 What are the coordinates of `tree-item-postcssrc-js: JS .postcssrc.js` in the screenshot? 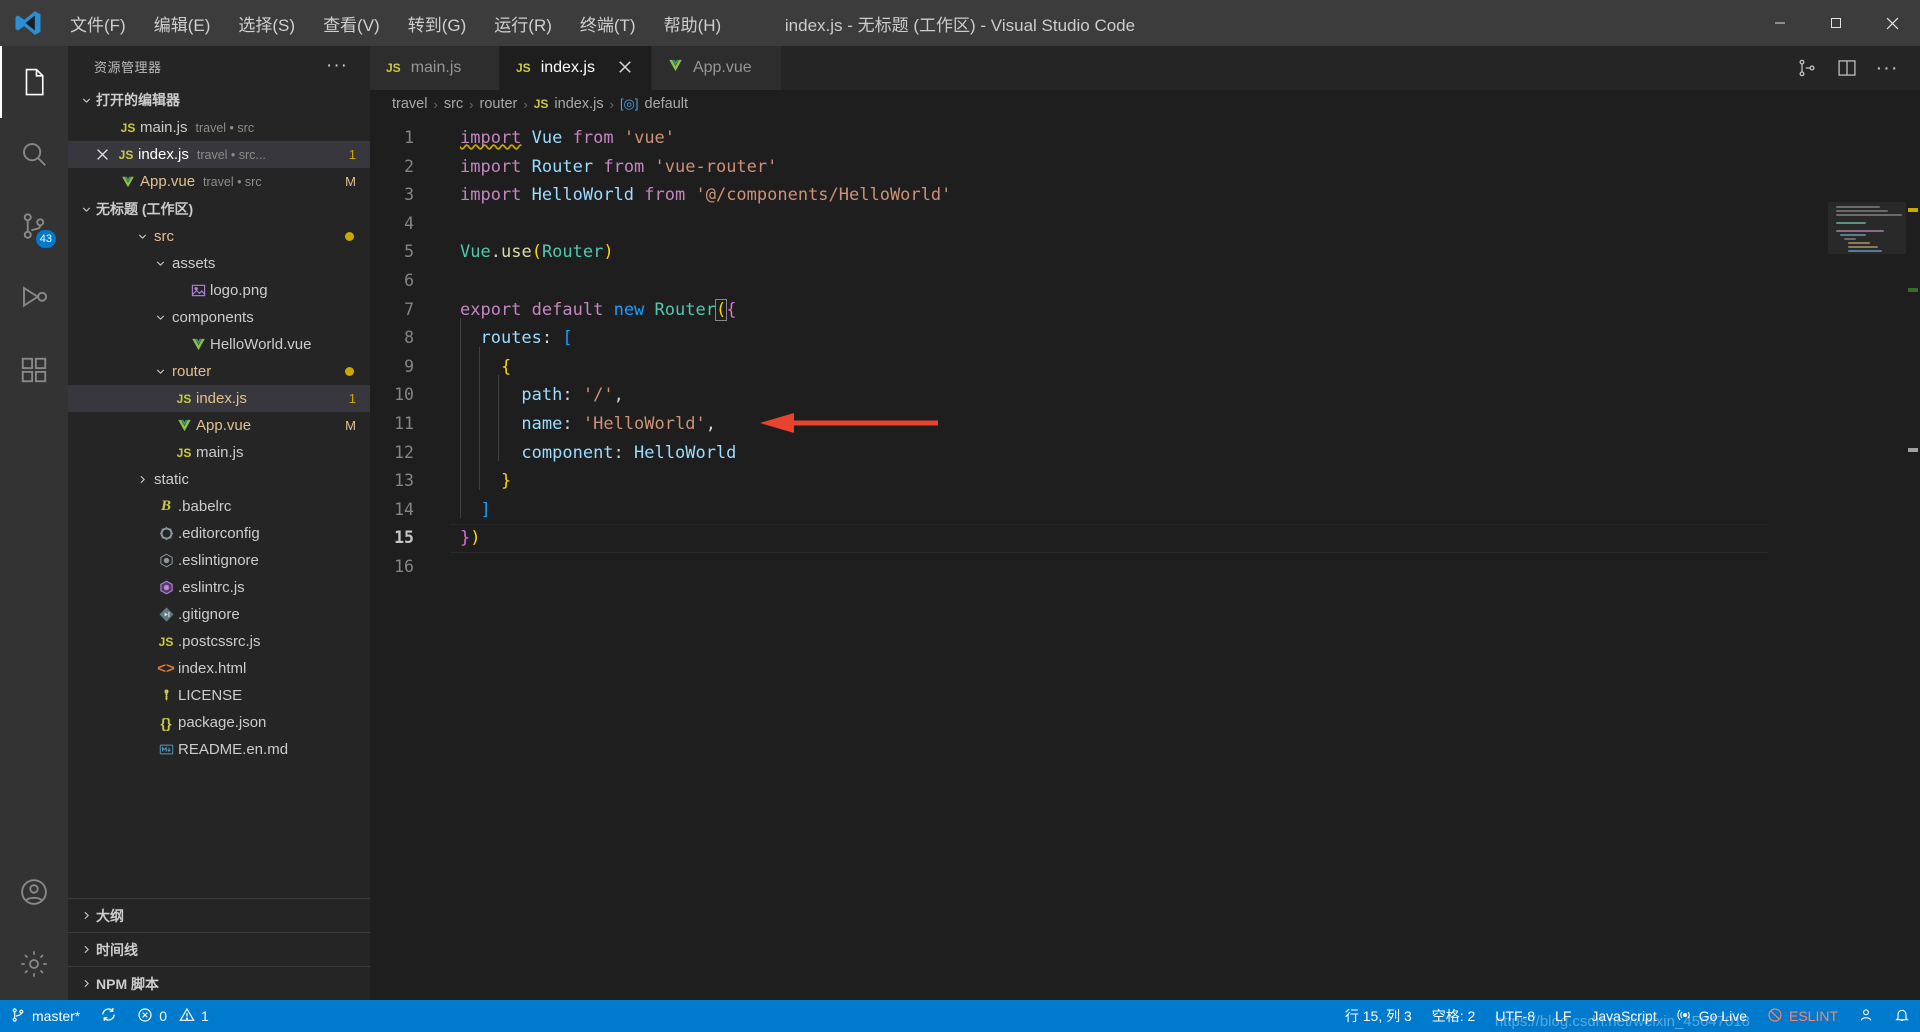 It's located at (219, 641).